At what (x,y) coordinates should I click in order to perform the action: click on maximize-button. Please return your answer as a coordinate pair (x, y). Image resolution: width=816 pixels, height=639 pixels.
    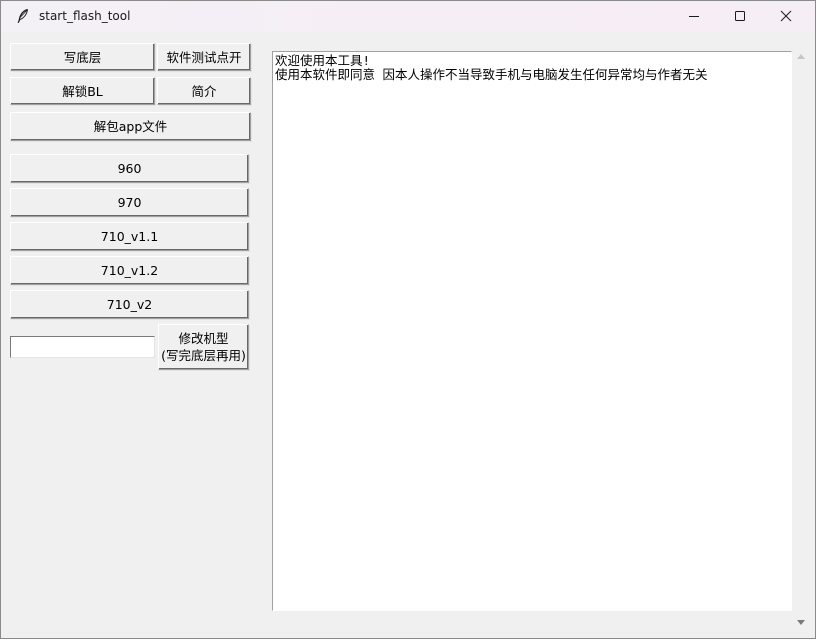
    Looking at the image, I should click on (740, 16).